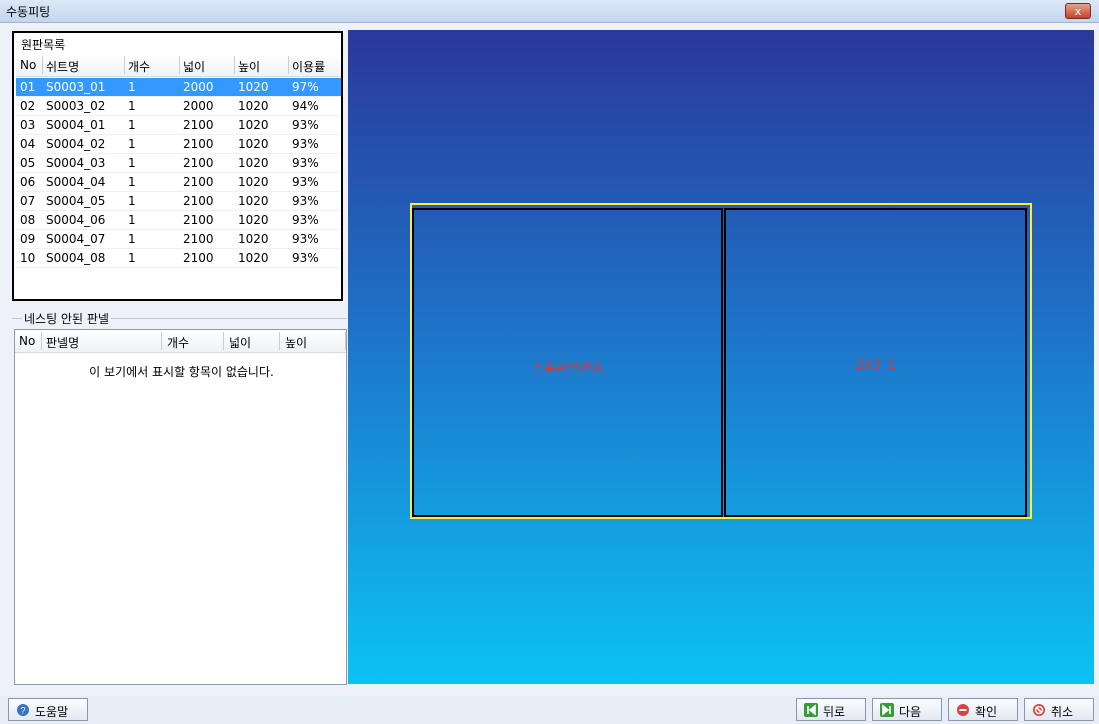 This screenshot has height=724, width=1099. What do you see at coordinates (62, 66) in the screenshot?
I see `col-sheet-name: 쉬트명` at bounding box center [62, 66].